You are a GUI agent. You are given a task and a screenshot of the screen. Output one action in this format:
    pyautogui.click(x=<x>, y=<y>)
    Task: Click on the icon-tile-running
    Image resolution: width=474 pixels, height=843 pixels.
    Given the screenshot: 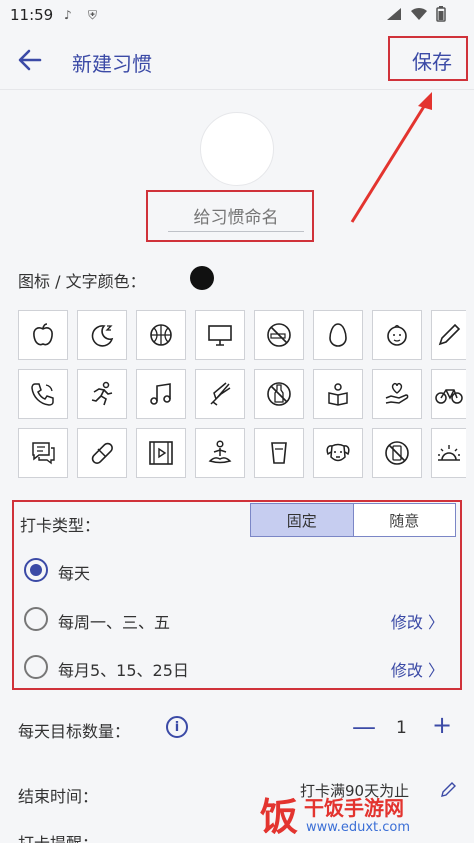 What is the action you would take?
    pyautogui.click(x=102, y=394)
    